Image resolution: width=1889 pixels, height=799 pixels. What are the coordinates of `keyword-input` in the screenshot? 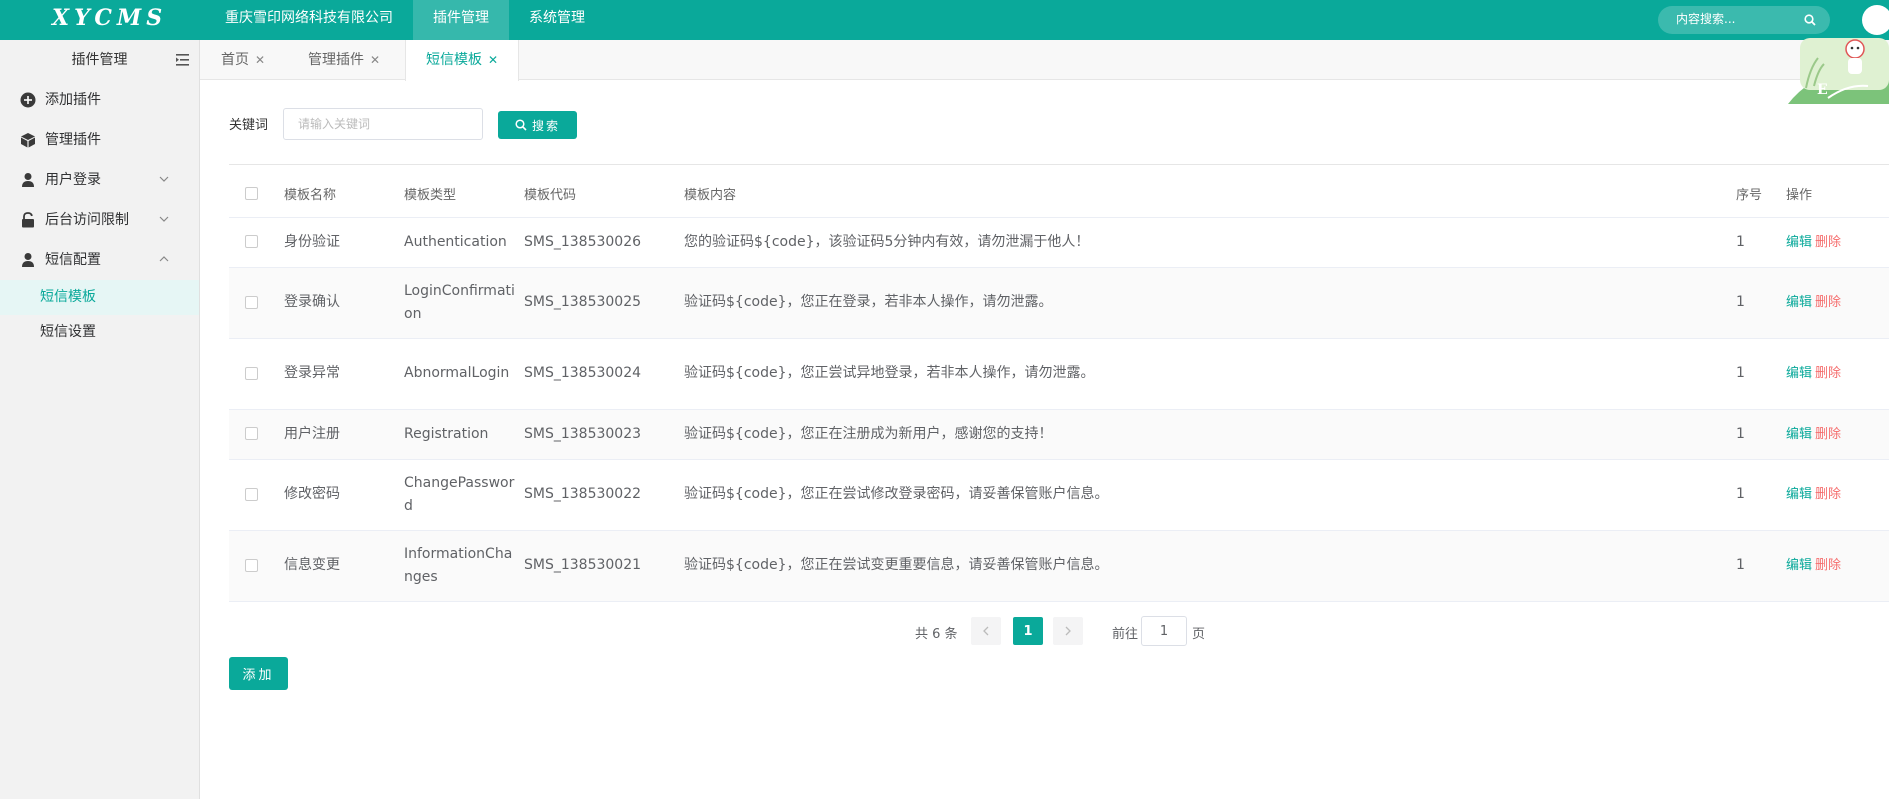 It's located at (383, 124).